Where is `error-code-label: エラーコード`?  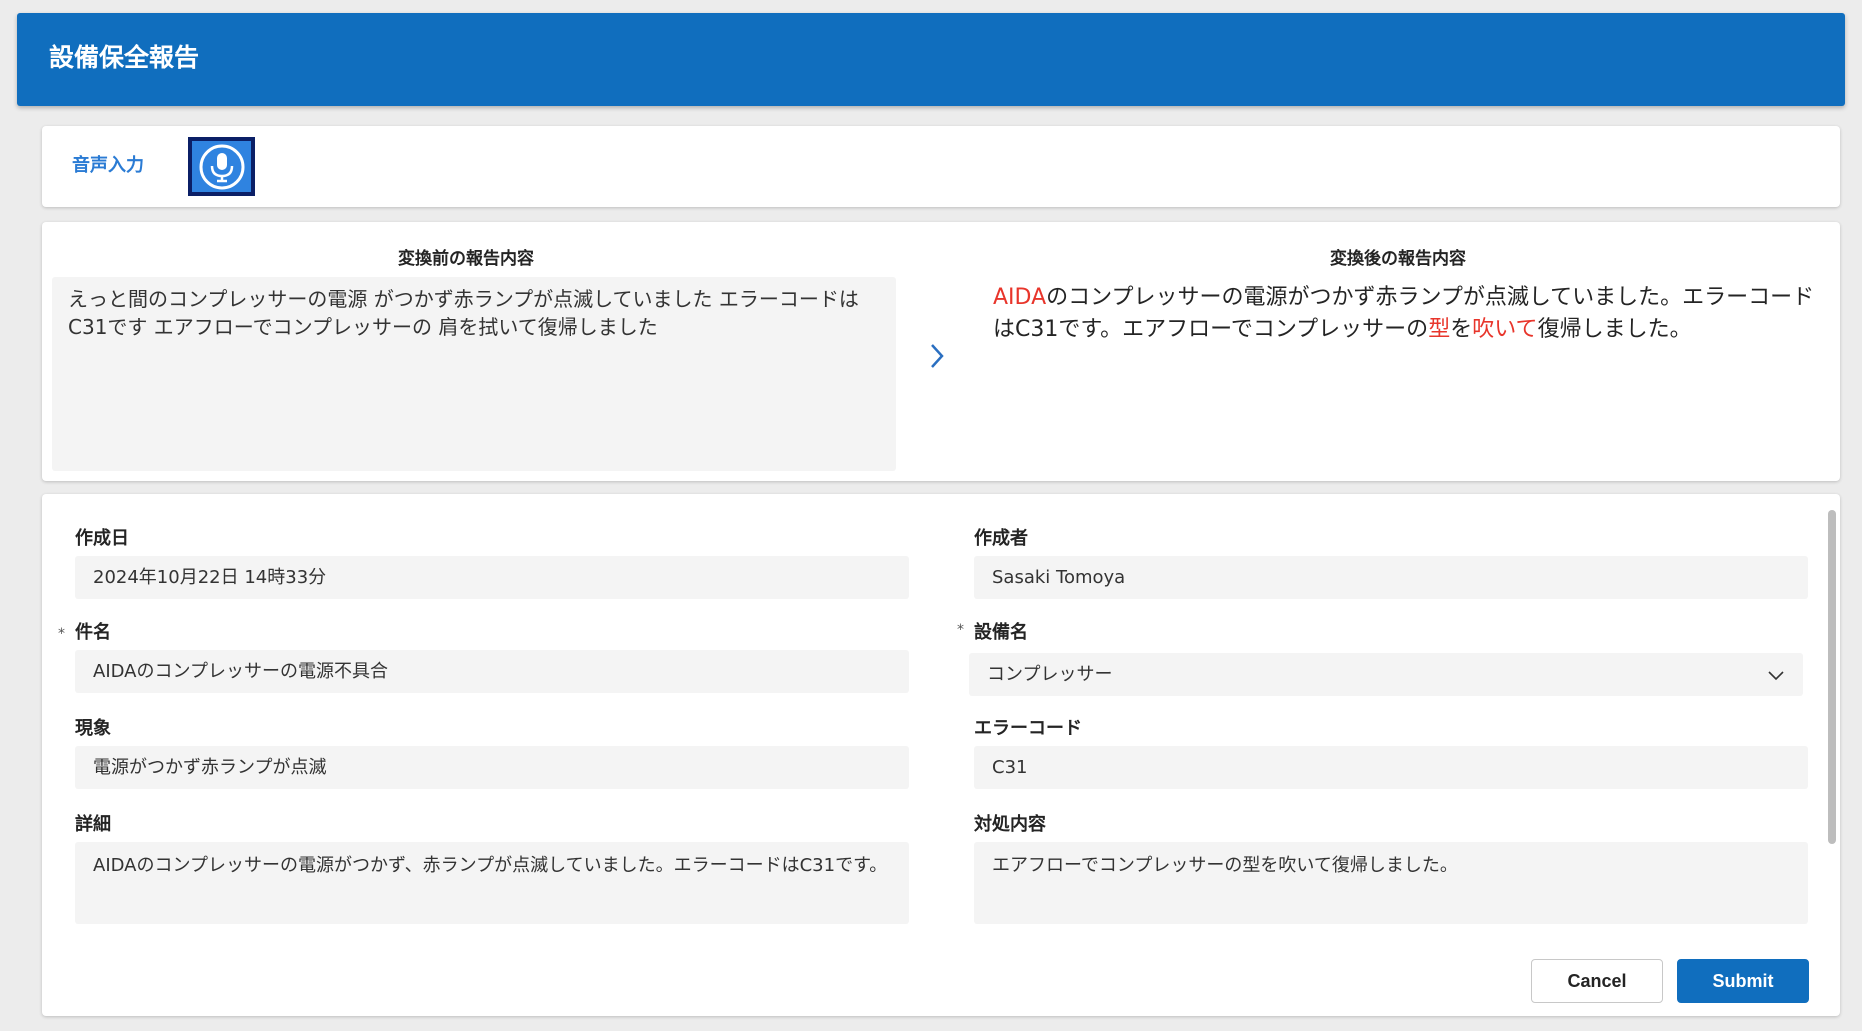 error-code-label: エラーコード is located at coordinates (1028, 728).